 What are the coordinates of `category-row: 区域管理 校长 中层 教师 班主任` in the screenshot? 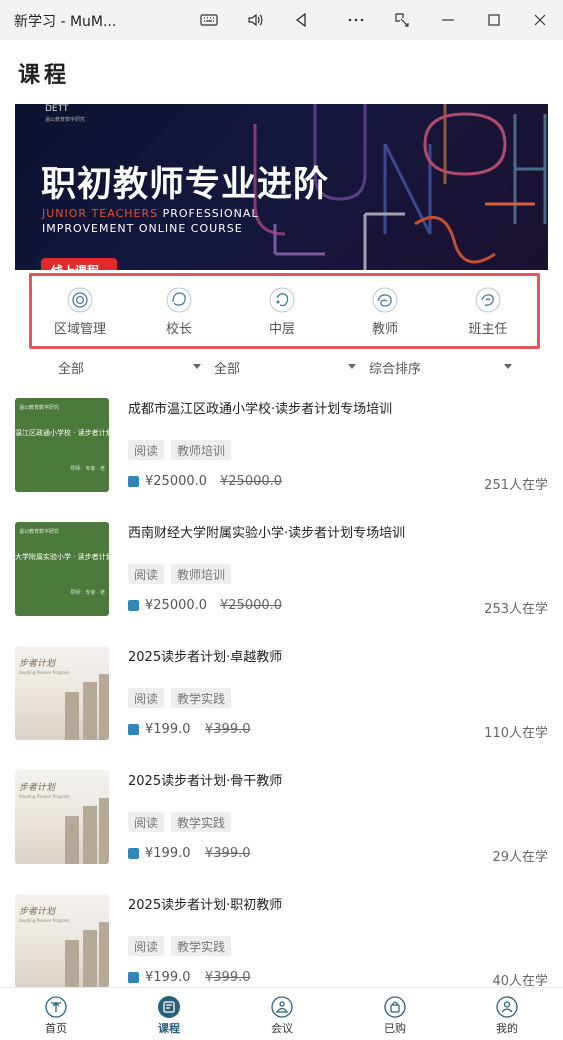 It's located at (284, 311).